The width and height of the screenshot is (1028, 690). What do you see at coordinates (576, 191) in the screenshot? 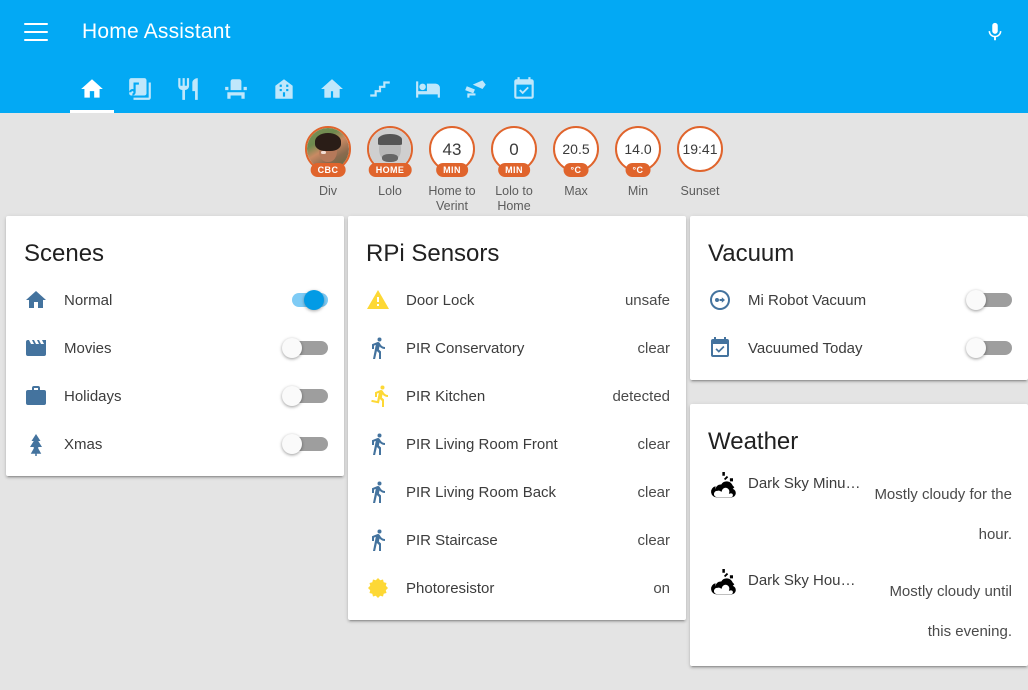
I see `badge-label: Max` at bounding box center [576, 191].